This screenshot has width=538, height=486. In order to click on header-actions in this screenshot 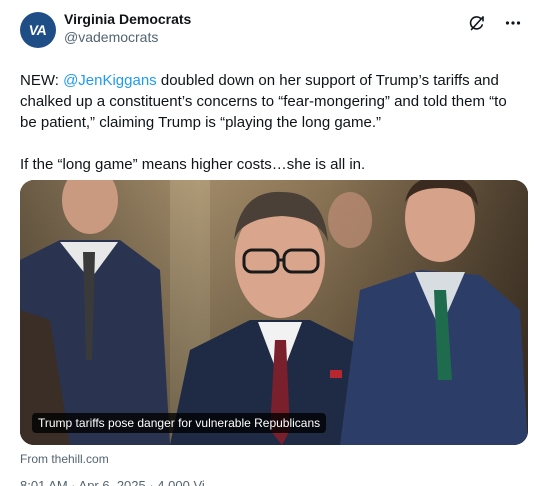, I will do `click(495, 23)`.